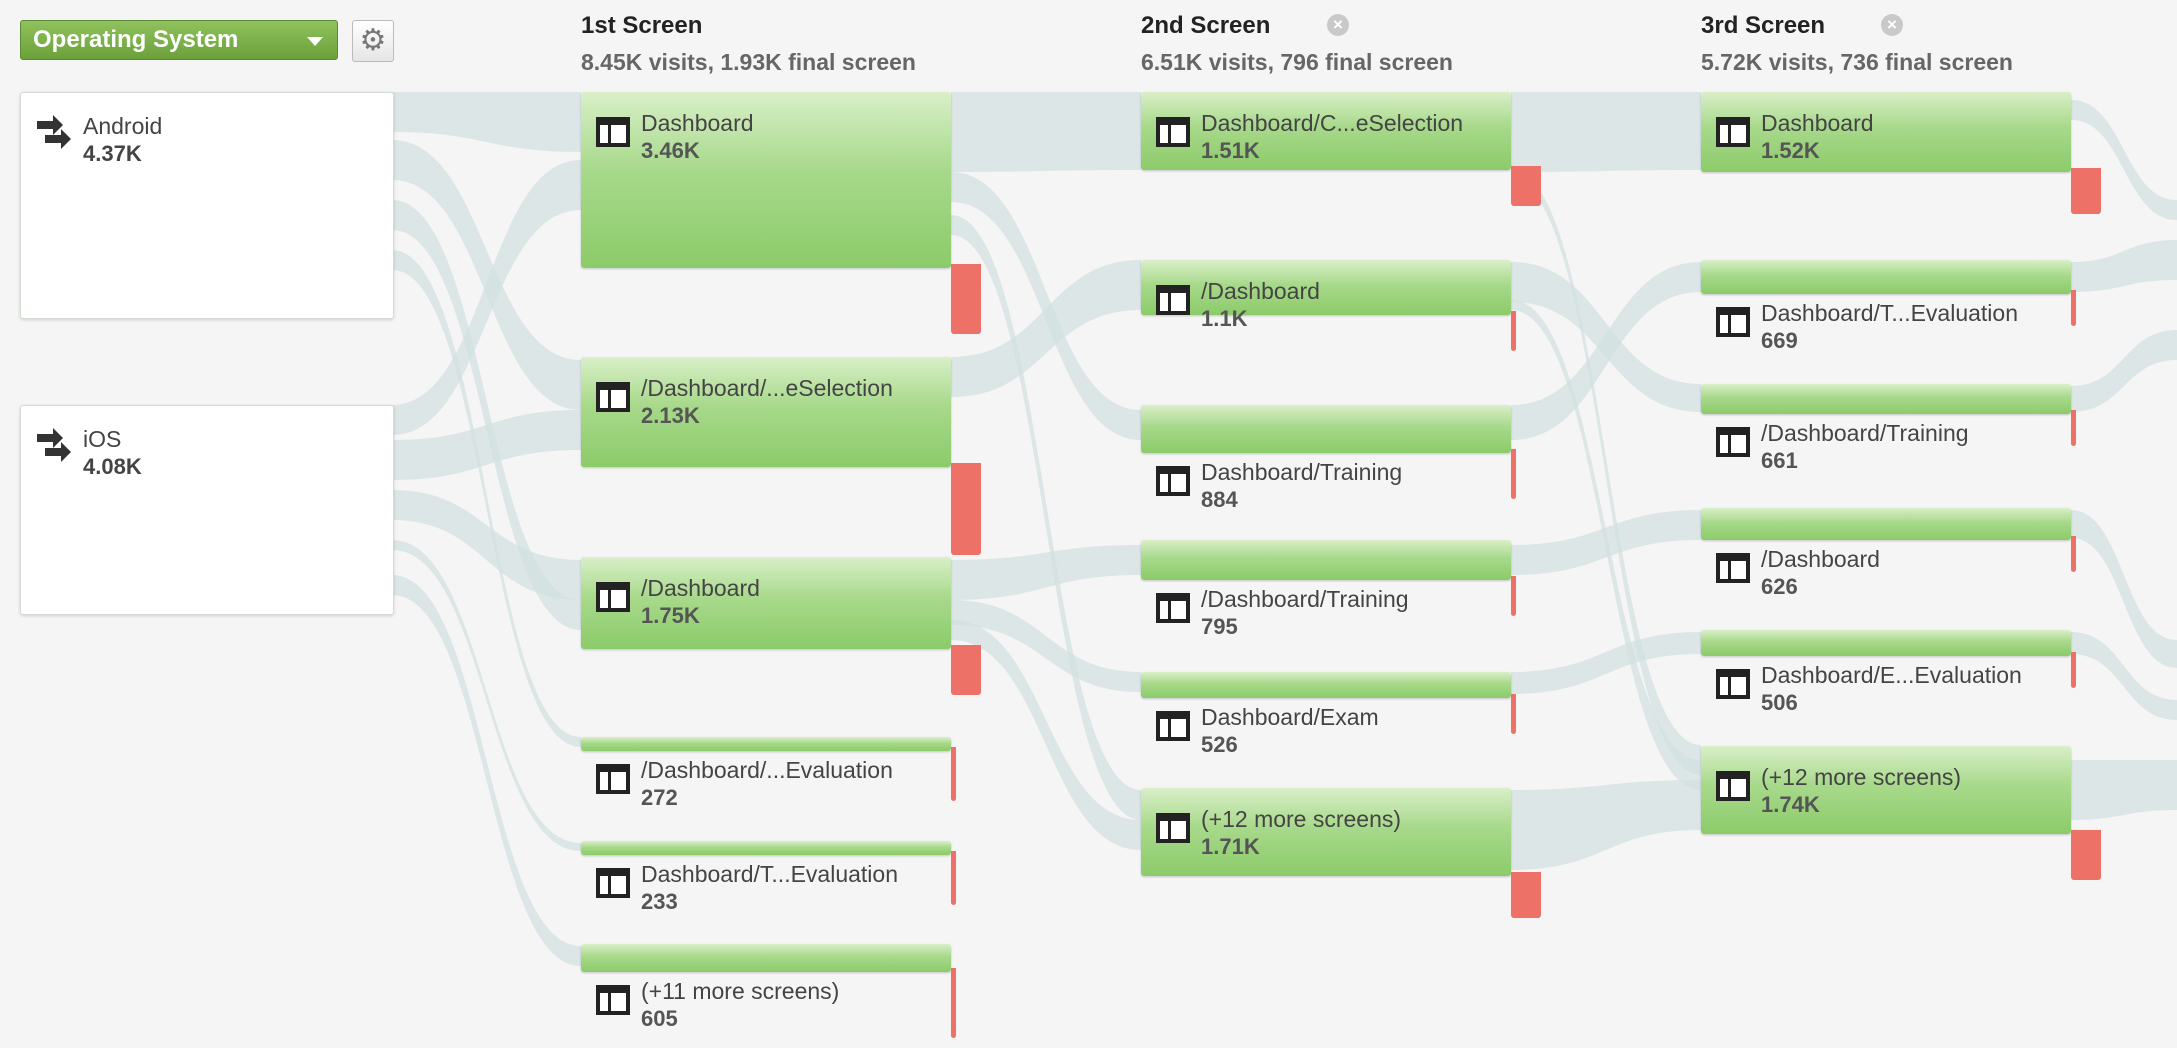 This screenshot has width=2177, height=1048. Describe the element at coordinates (136, 39) in the screenshot. I see `dropdown-label: Operating System` at that location.